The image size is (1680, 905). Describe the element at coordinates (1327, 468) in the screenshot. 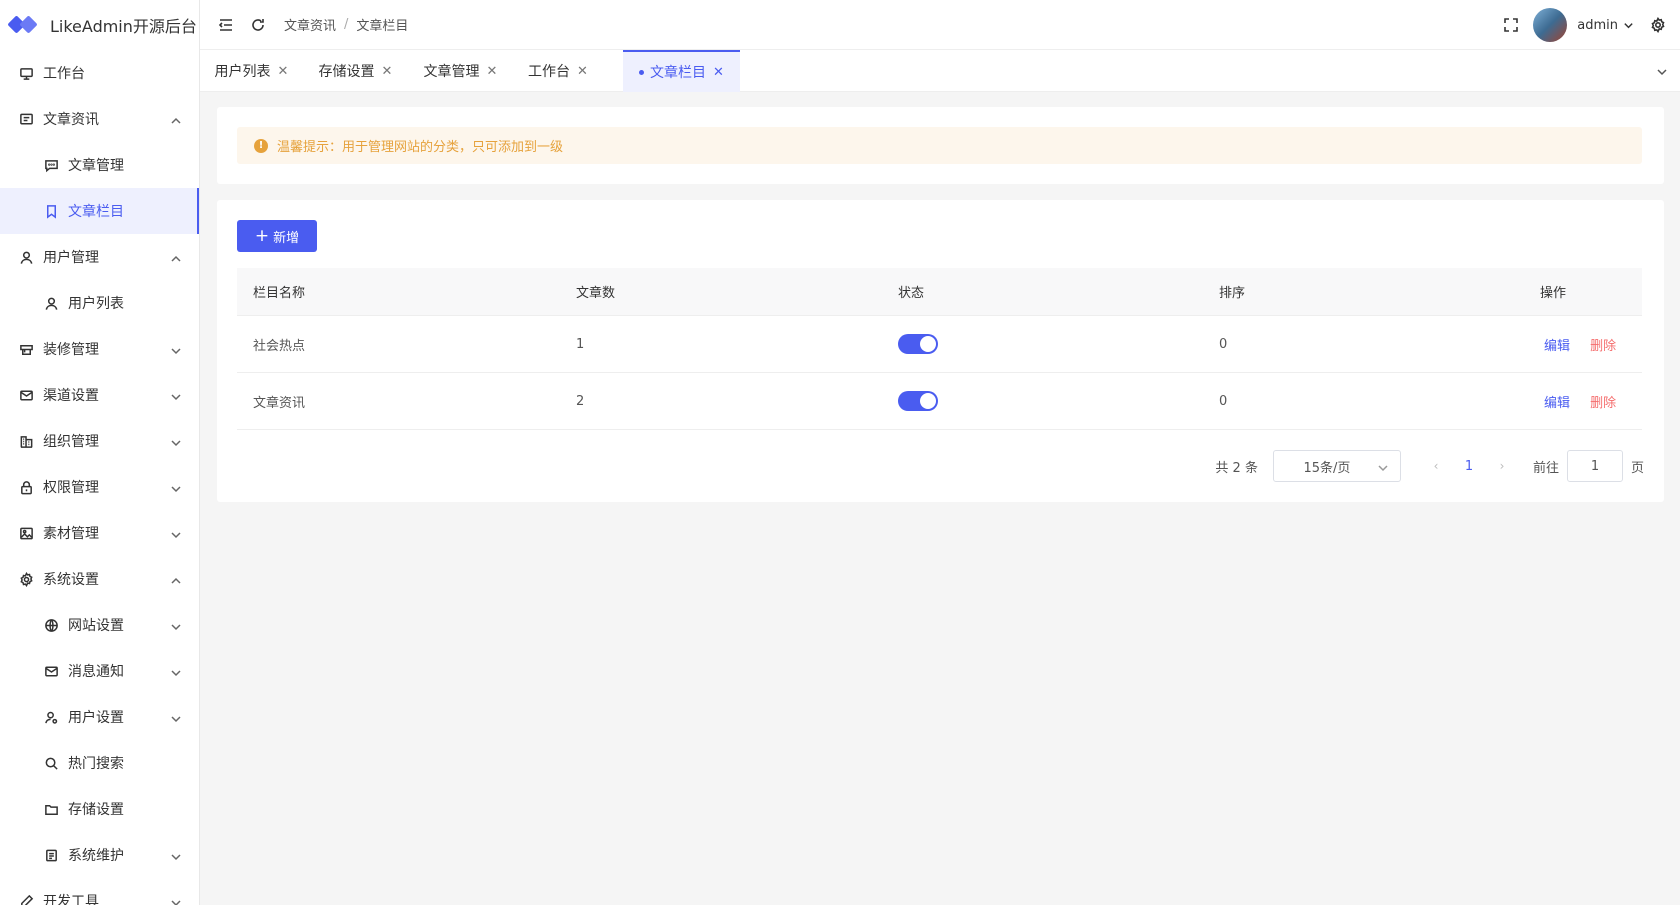

I see `page-size-value: 15条/页` at that location.